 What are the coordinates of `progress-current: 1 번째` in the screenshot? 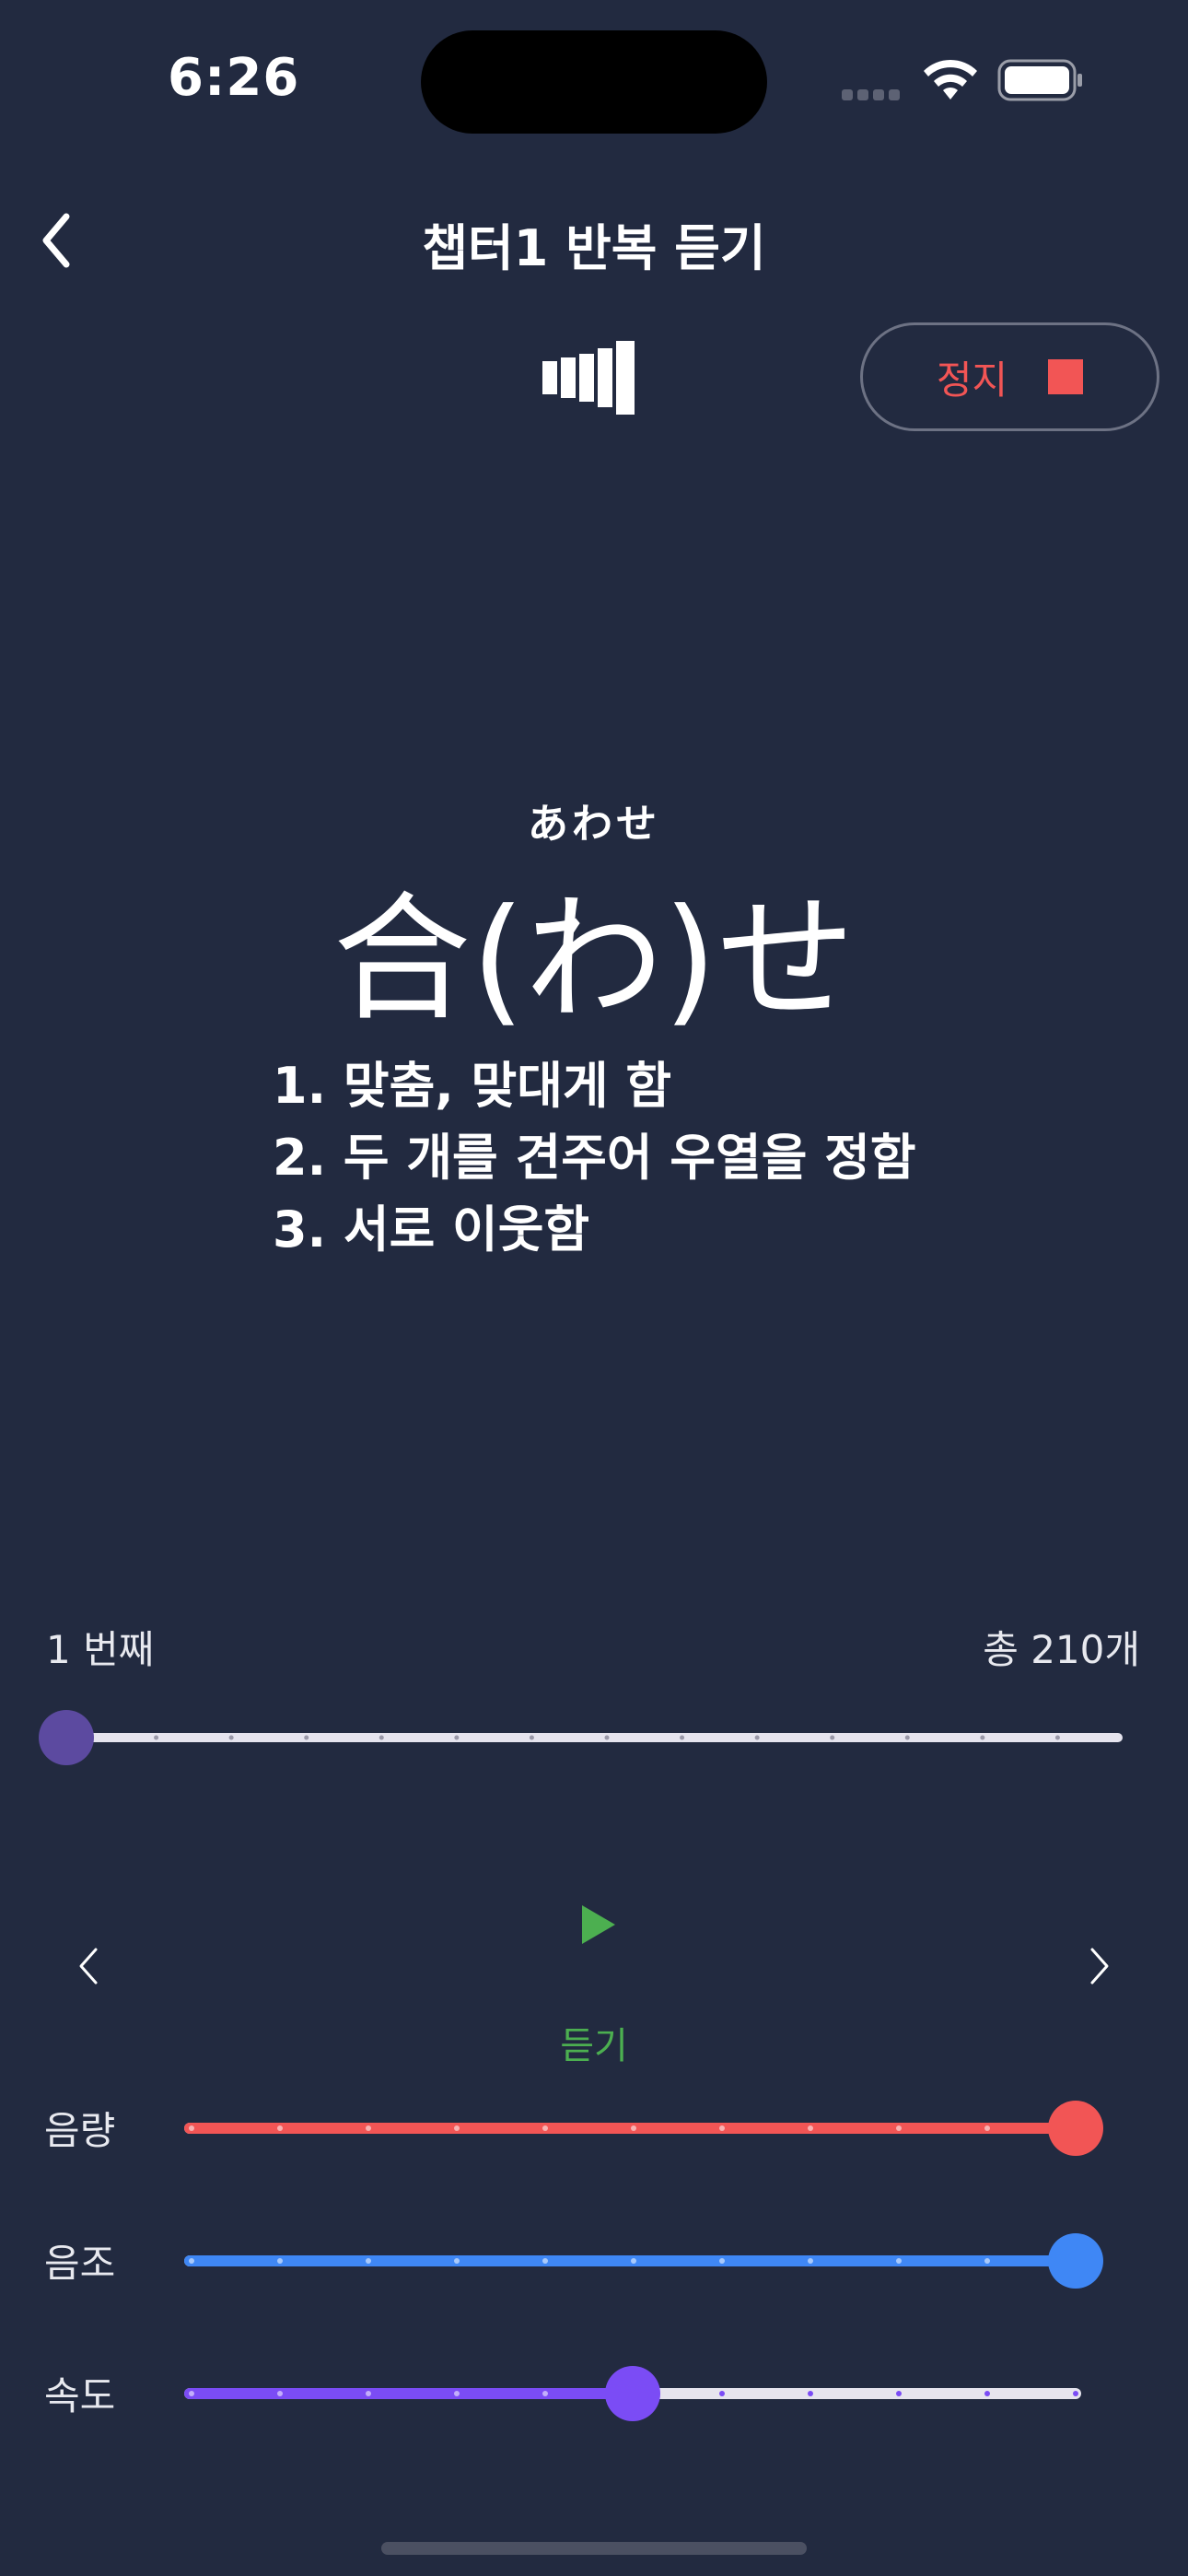 It's located at (100, 1649).